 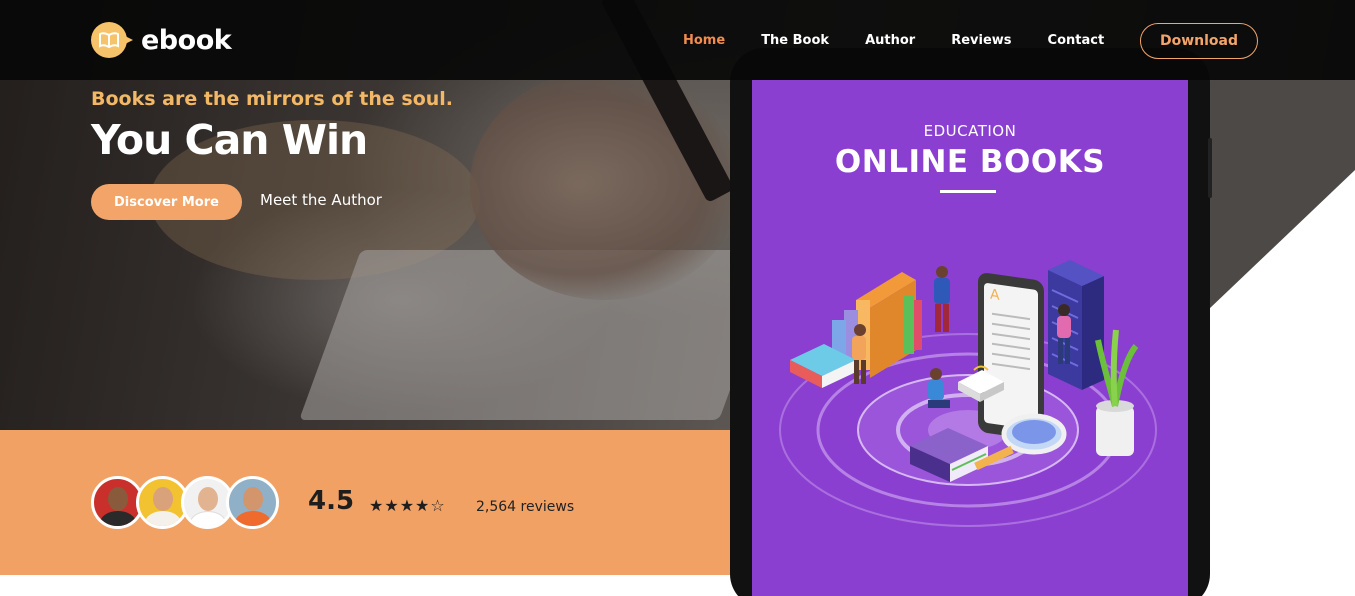 I want to click on hero-tagline: Books are the mirrors of the soul., so click(x=272, y=99).